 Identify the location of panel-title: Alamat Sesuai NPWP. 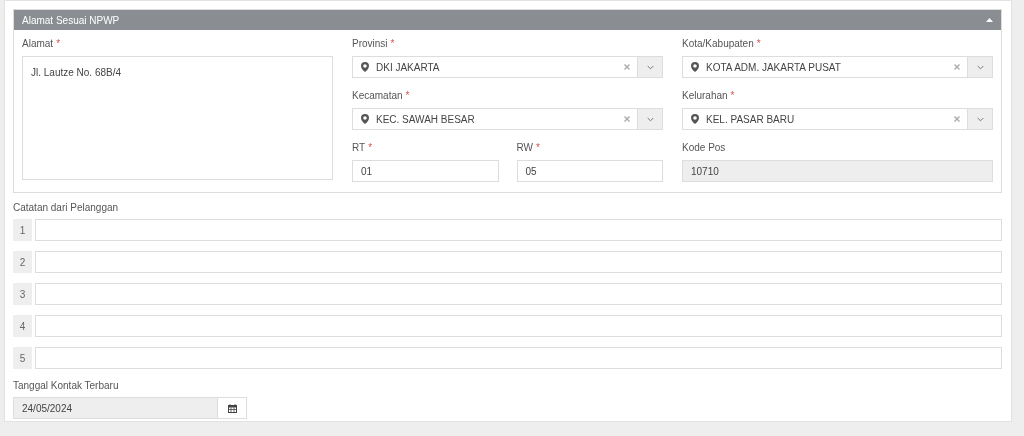
(71, 20).